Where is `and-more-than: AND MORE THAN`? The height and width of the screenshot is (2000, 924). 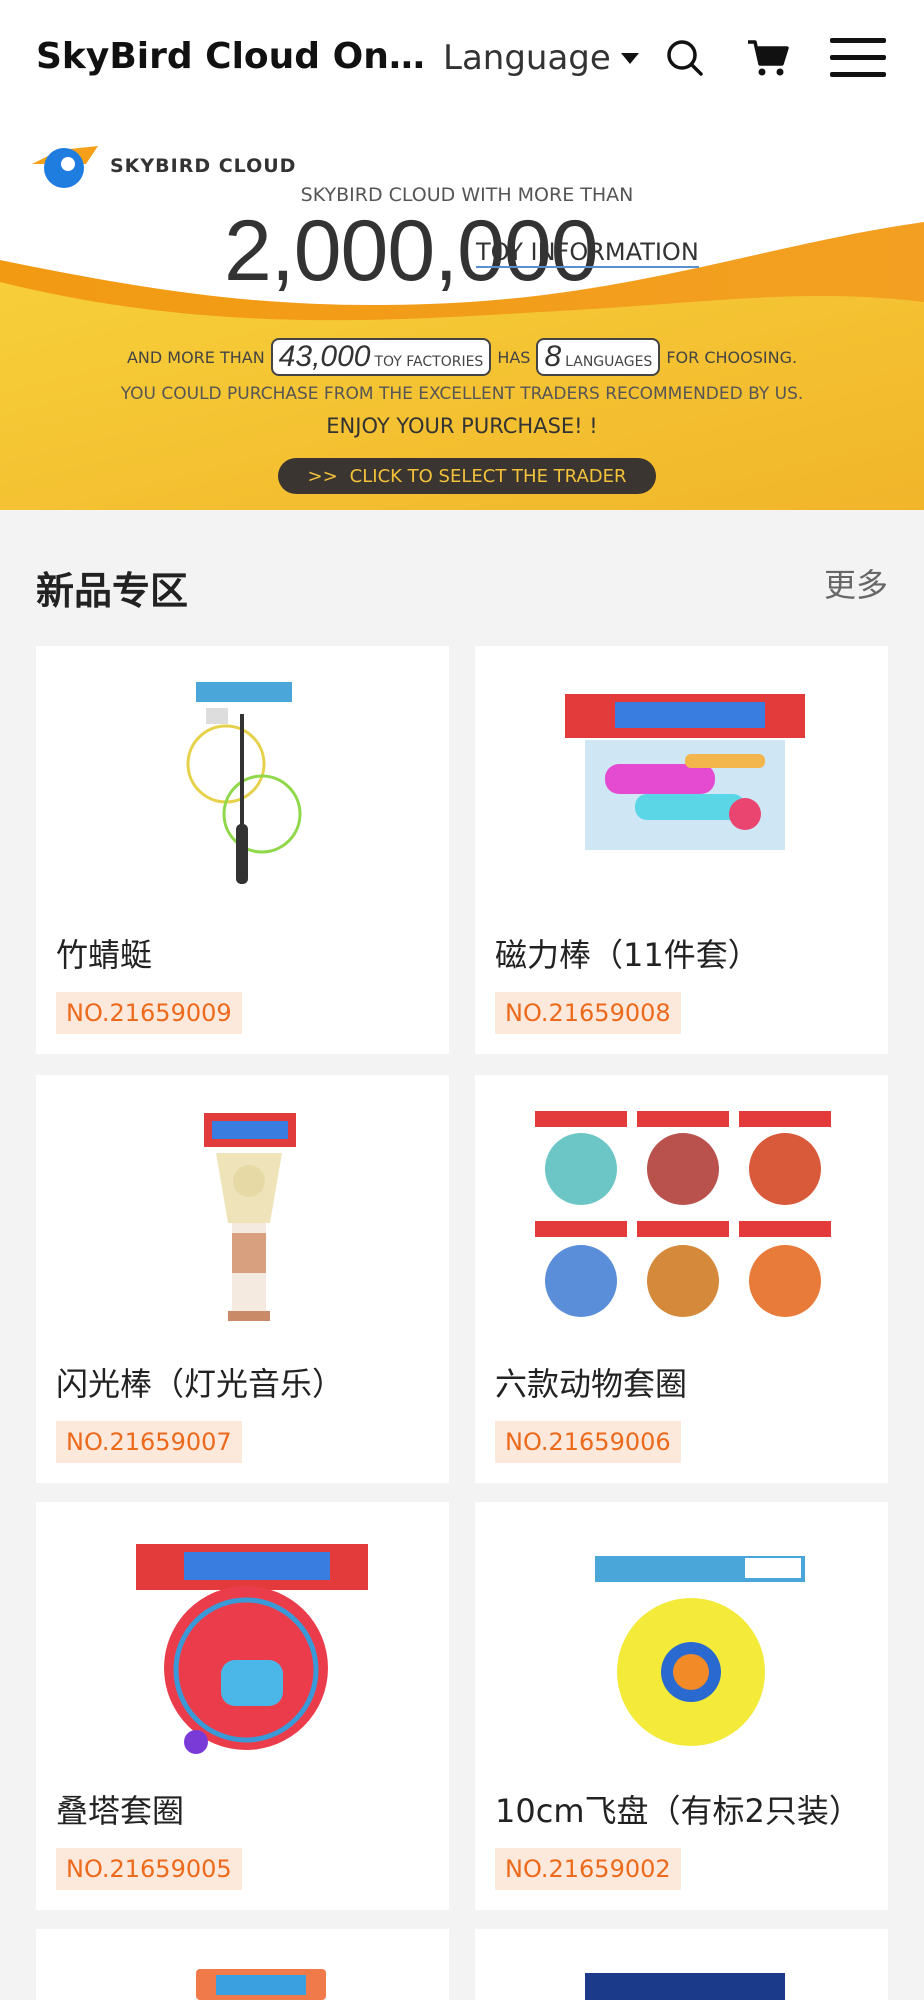 and-more-than: AND MORE THAN is located at coordinates (195, 357).